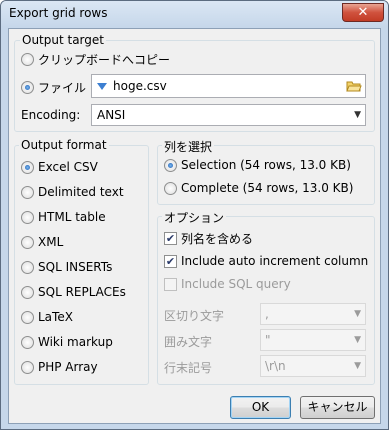  Describe the element at coordinates (64, 145) in the screenshot. I see `output-format-legend: Output format` at that location.